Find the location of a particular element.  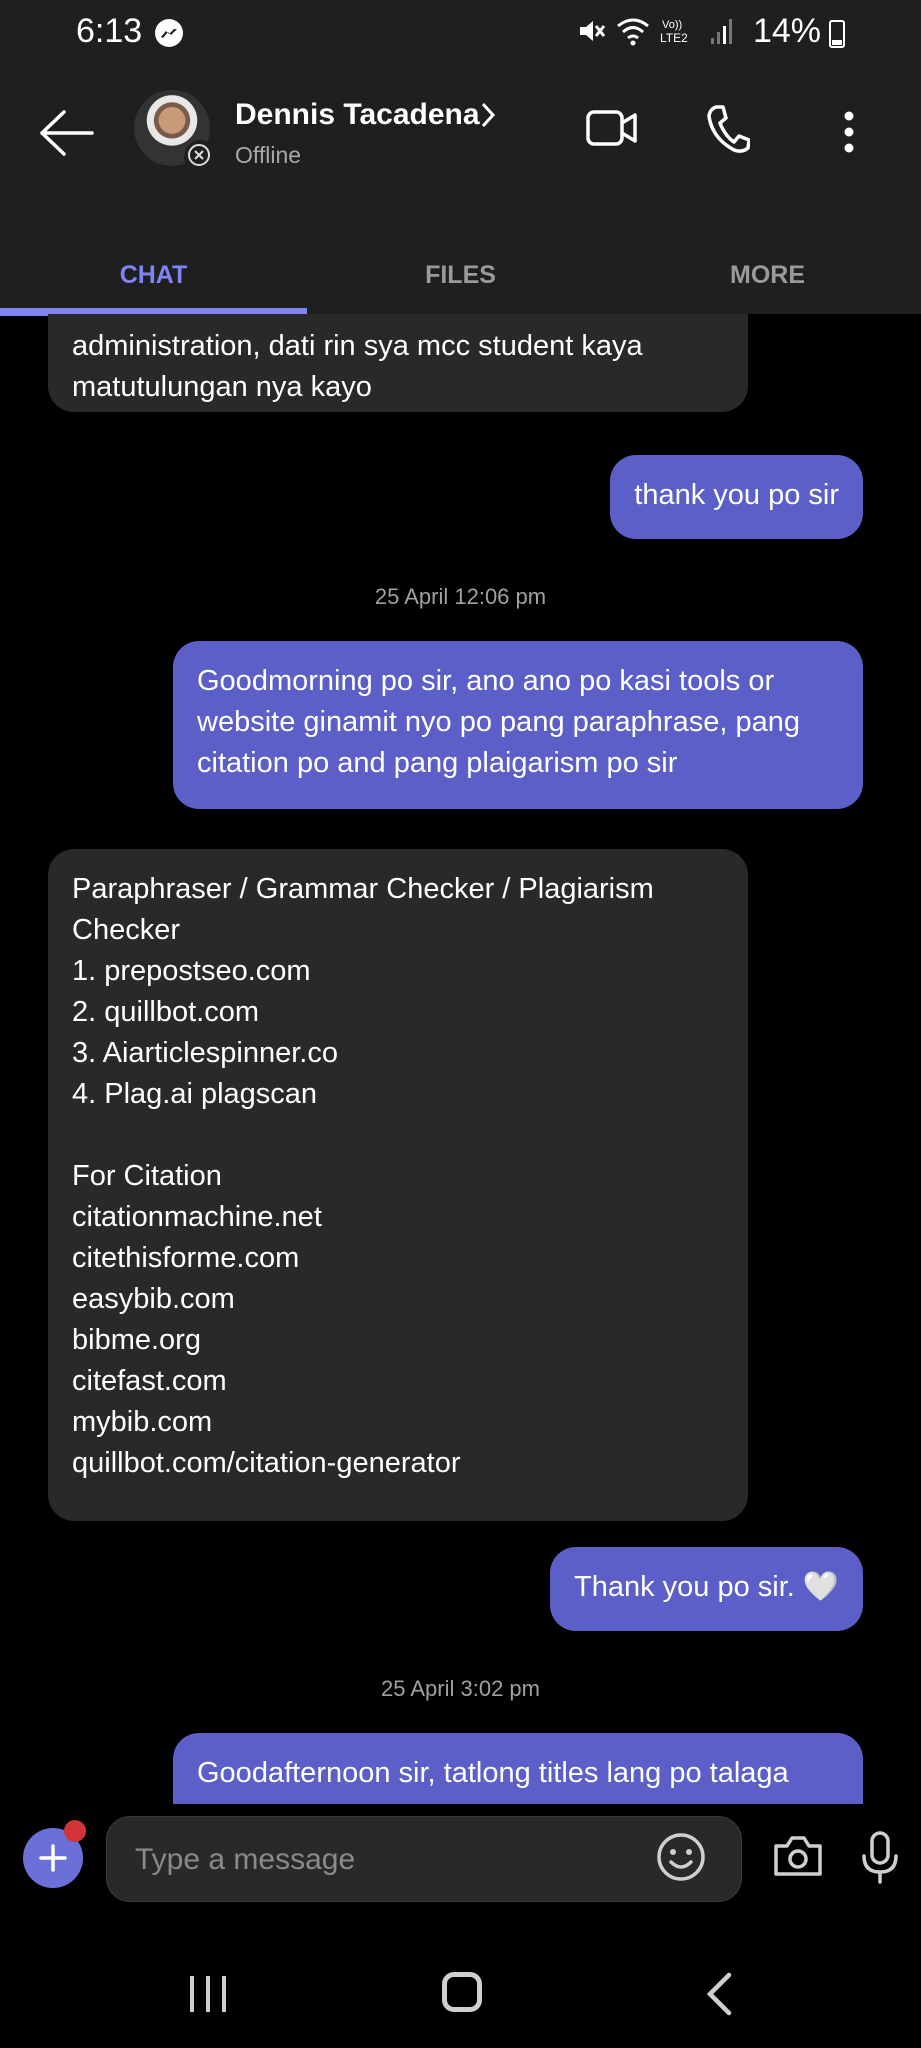

chevron-right-icon is located at coordinates (488, 117).